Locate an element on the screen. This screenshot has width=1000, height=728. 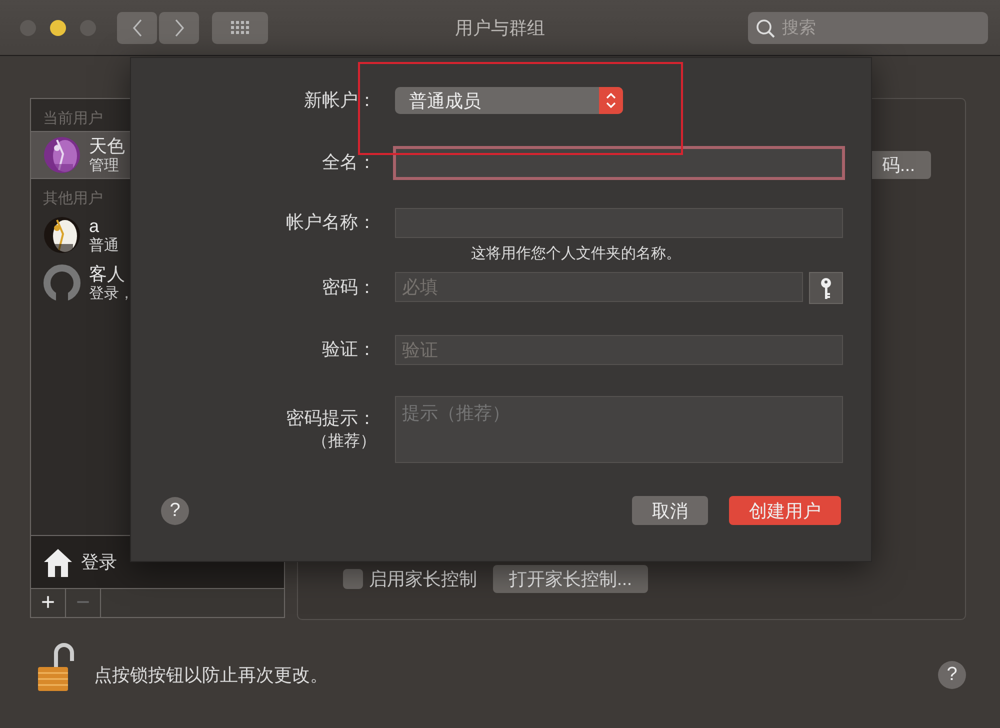
back-button is located at coordinates (137, 28).